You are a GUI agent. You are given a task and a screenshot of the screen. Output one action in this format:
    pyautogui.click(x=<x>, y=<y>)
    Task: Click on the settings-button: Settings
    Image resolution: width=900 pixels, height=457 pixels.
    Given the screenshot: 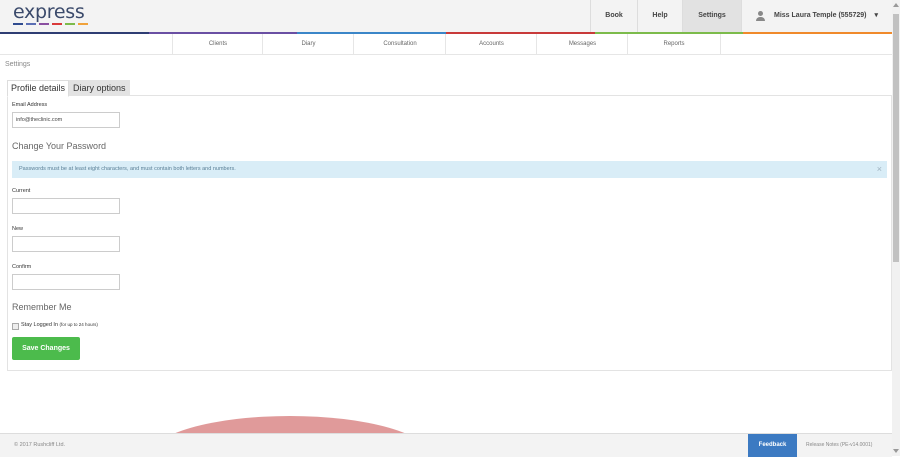 What is the action you would take?
    pyautogui.click(x=712, y=16)
    